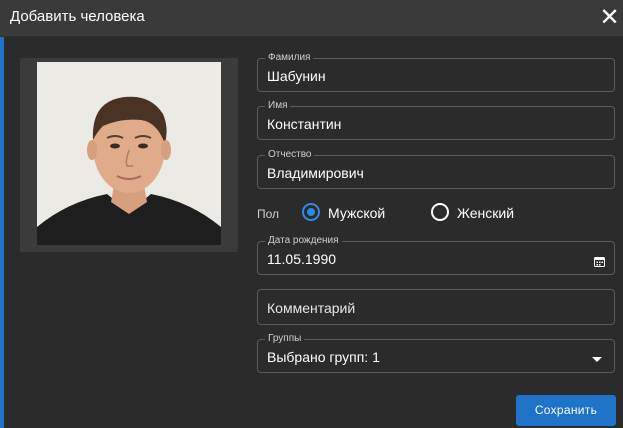 The width and height of the screenshot is (623, 428). I want to click on groups-select: Группы Выбрано групп: 1, so click(436, 353).